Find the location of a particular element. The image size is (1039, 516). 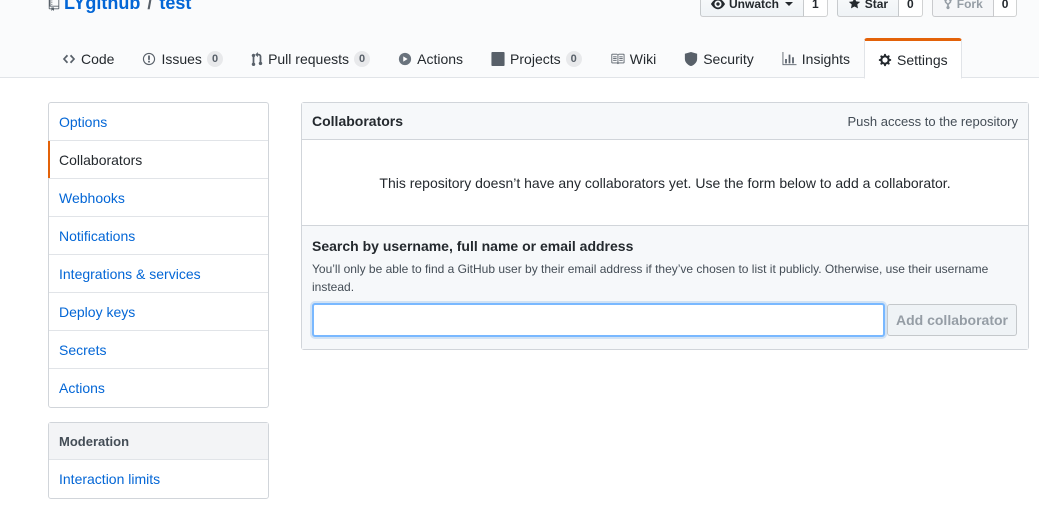

pulls-counter: 0 is located at coordinates (362, 59).